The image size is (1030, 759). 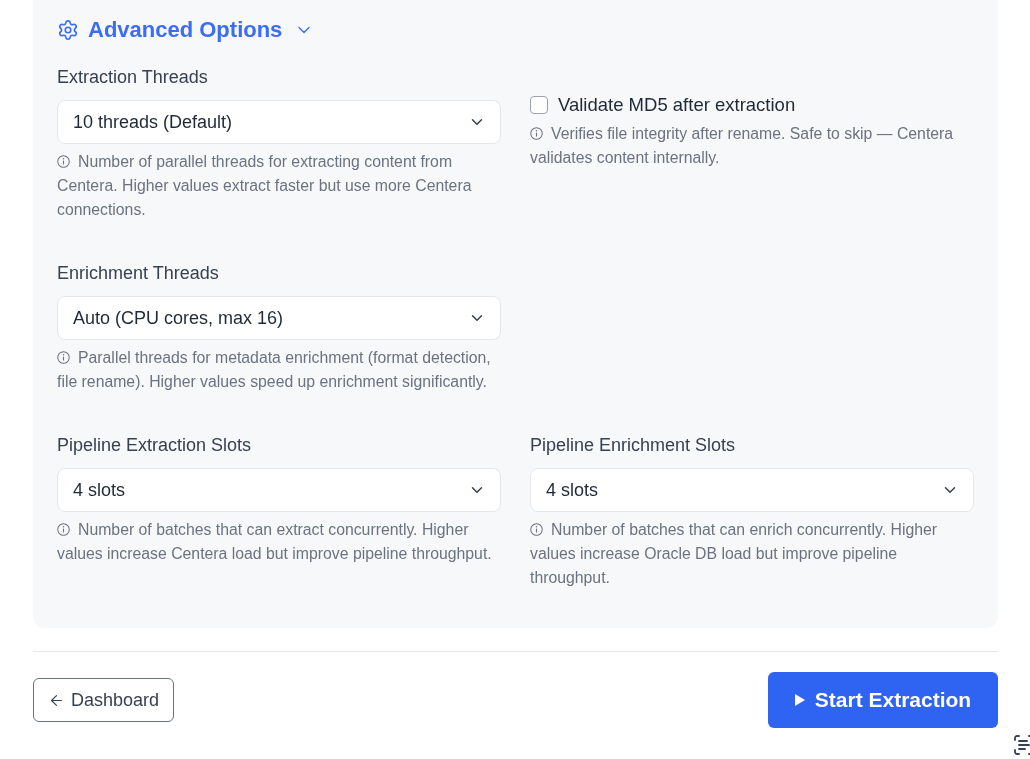 I want to click on help-text: Number of batches that can extract concurrently. Higher values increase Centera load but improve pipeline throughput., so click(x=275, y=542).